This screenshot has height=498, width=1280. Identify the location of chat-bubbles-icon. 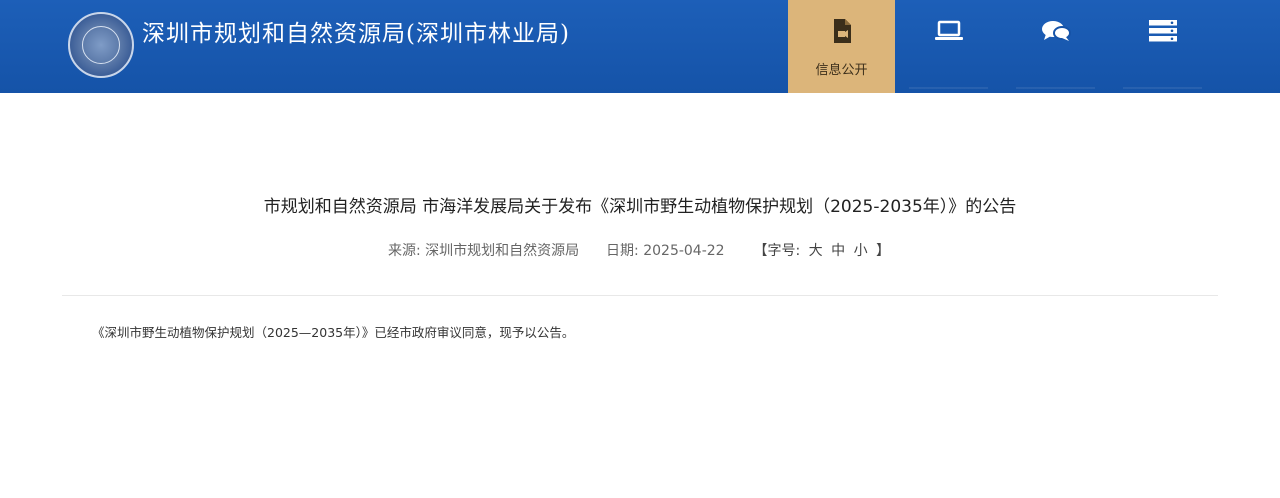
(1056, 31).